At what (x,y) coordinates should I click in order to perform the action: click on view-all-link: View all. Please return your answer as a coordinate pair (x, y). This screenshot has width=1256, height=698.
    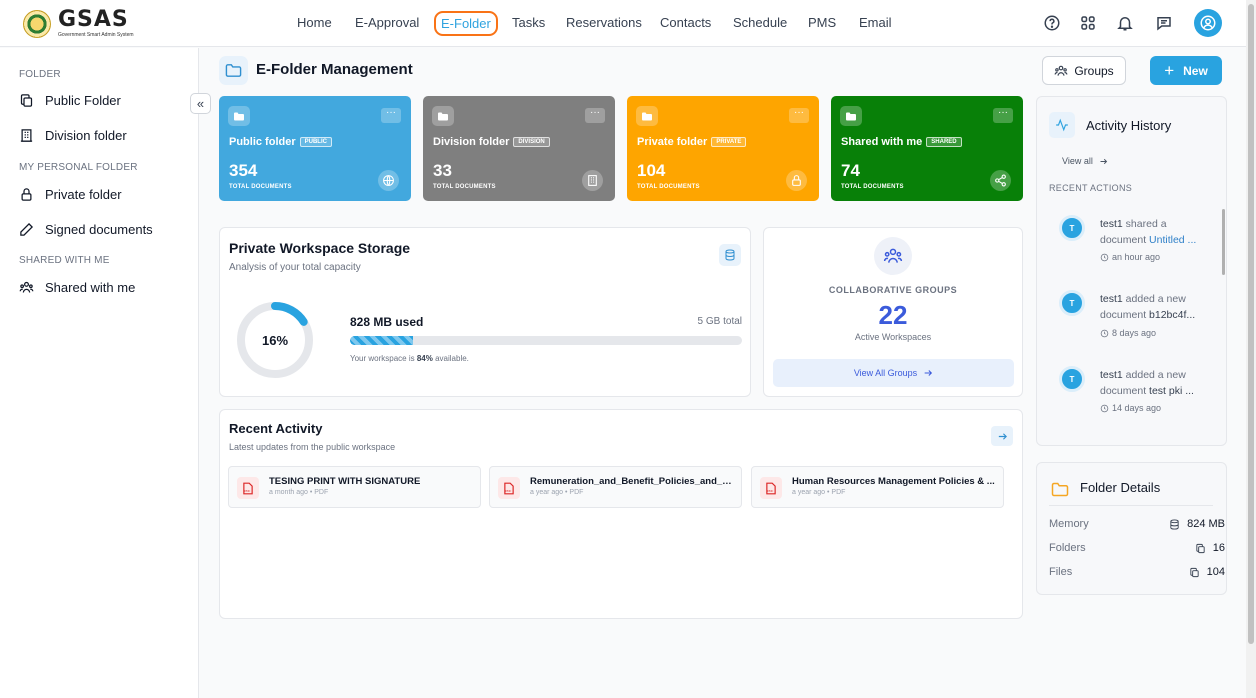
    Looking at the image, I should click on (1085, 161).